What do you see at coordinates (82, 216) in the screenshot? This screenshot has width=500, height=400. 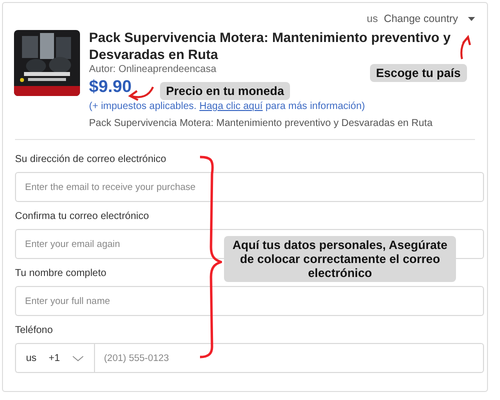 I see `field-label: Confirma tu correo electrónico` at bounding box center [82, 216].